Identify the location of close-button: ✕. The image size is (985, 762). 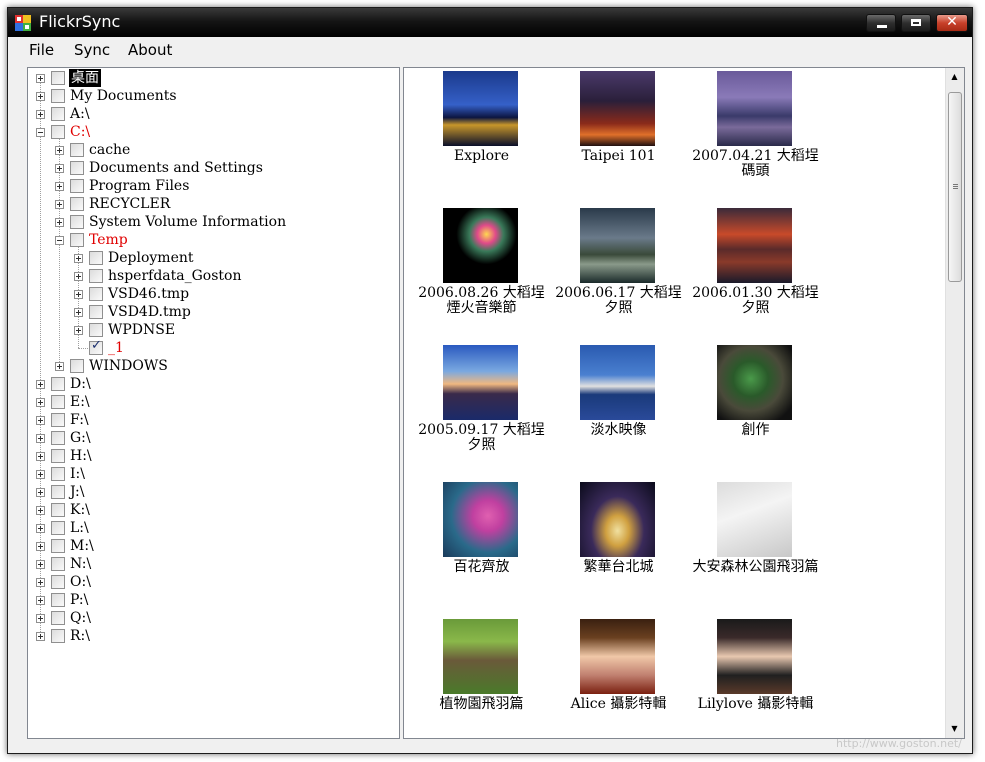
(952, 23).